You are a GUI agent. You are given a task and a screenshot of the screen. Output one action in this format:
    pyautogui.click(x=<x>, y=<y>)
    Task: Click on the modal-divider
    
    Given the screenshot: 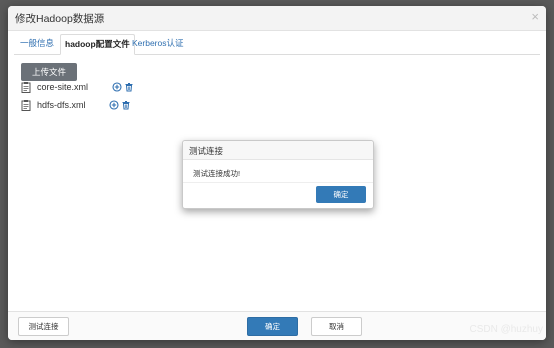 What is the action you would take?
    pyautogui.click(x=278, y=182)
    